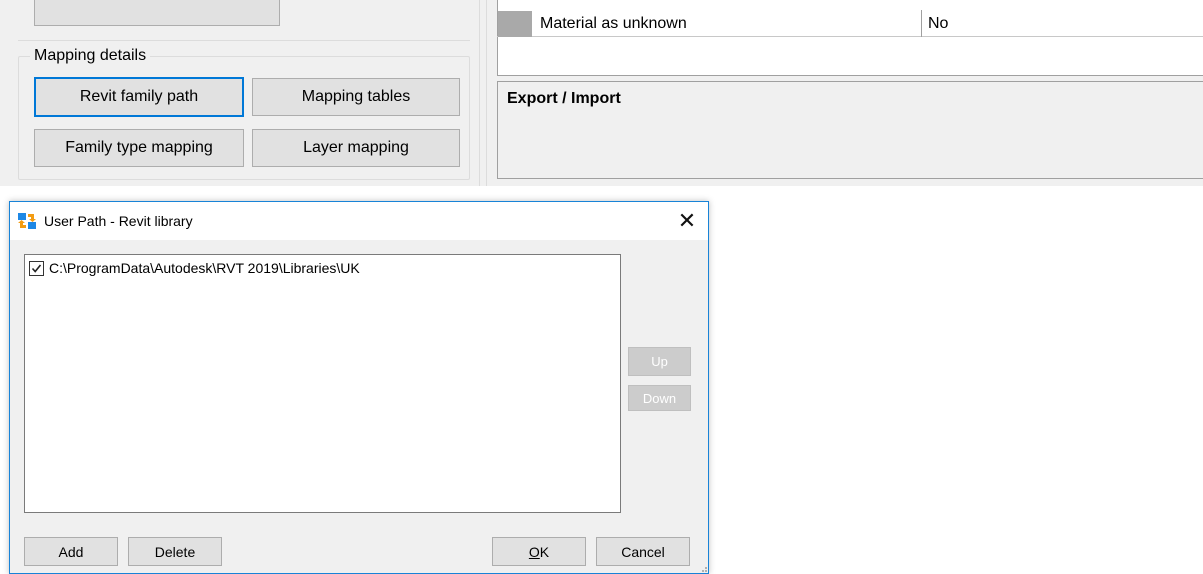 The height and width of the screenshot is (574, 1203). Describe the element at coordinates (139, 97) in the screenshot. I see `revit-family-path-button: Revit family path` at that location.